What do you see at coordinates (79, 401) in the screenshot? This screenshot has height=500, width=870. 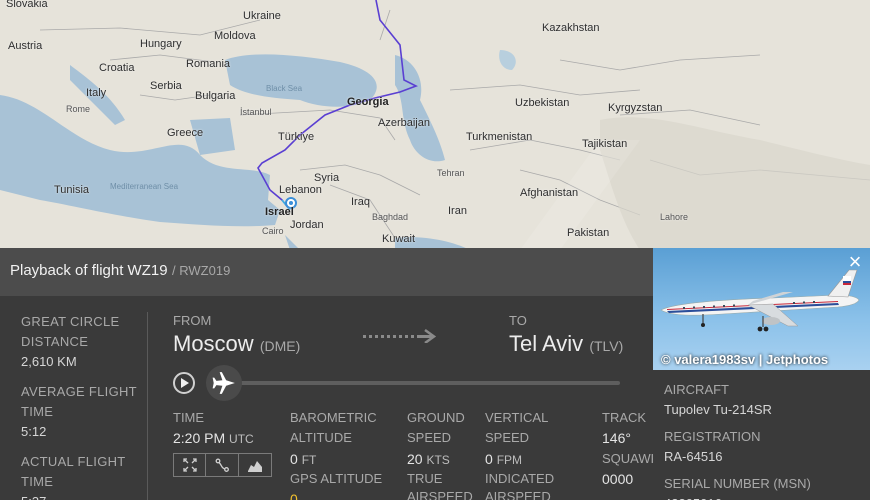 I see `avg-time-label: AVERAGE FLIGHT TIME` at bounding box center [79, 401].